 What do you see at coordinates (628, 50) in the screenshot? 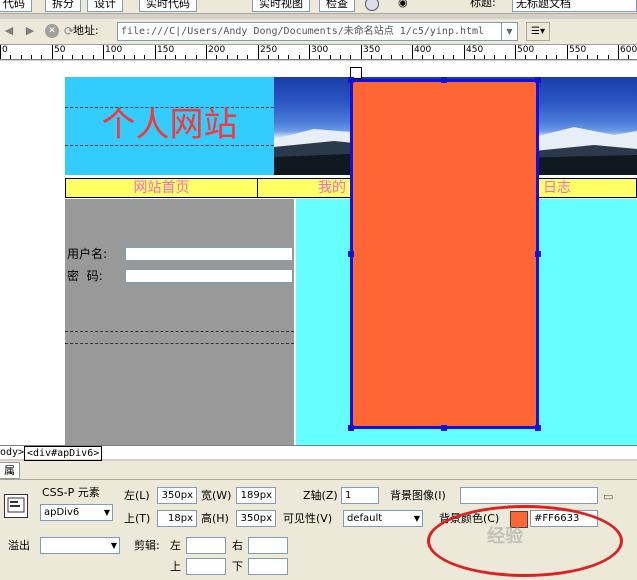
I see `ruler-label: 600` at bounding box center [628, 50].